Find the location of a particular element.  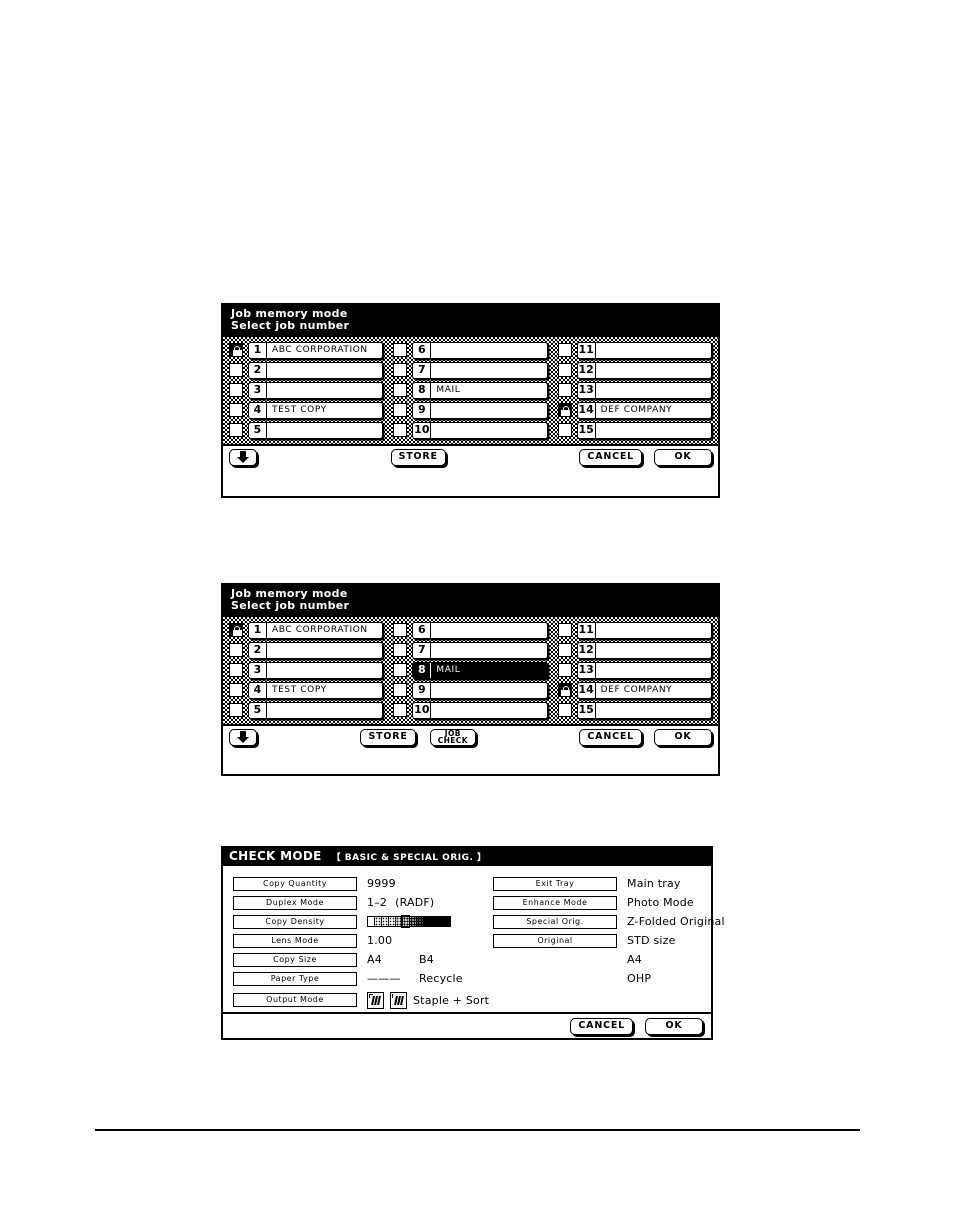

job-slot: 5 is located at coordinates (306, 430).